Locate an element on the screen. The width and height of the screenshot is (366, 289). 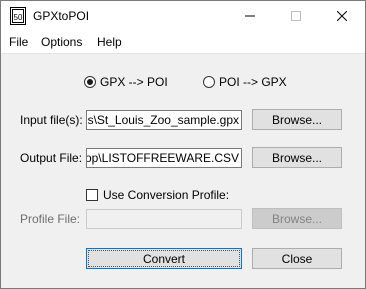
minimize-button is located at coordinates (250, 16).